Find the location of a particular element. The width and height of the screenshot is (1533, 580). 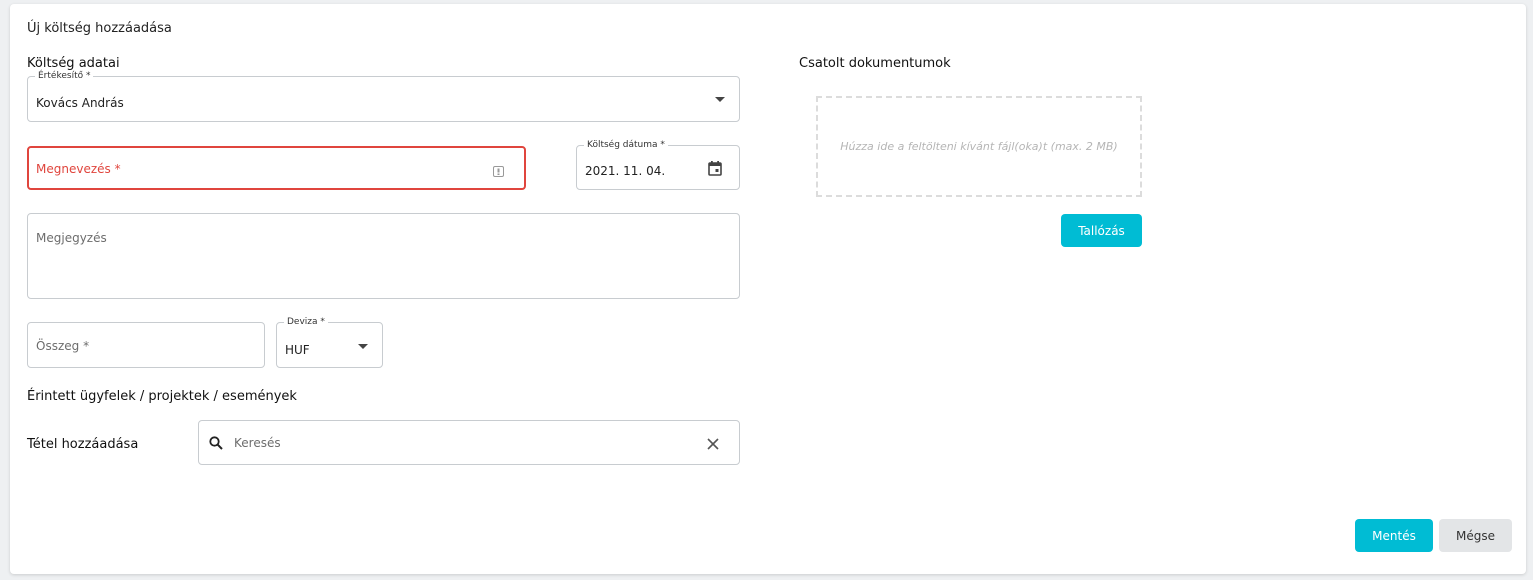

cancel-button: Mégse is located at coordinates (1475, 535).